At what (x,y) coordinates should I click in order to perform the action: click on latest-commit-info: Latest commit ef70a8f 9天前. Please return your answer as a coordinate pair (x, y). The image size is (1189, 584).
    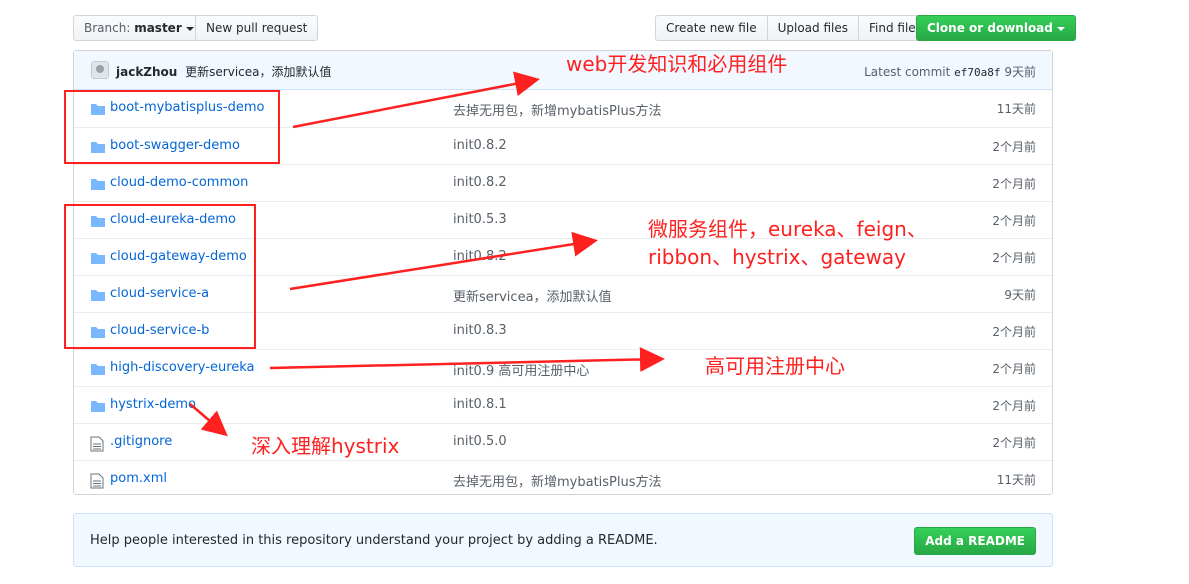
    Looking at the image, I should click on (950, 71).